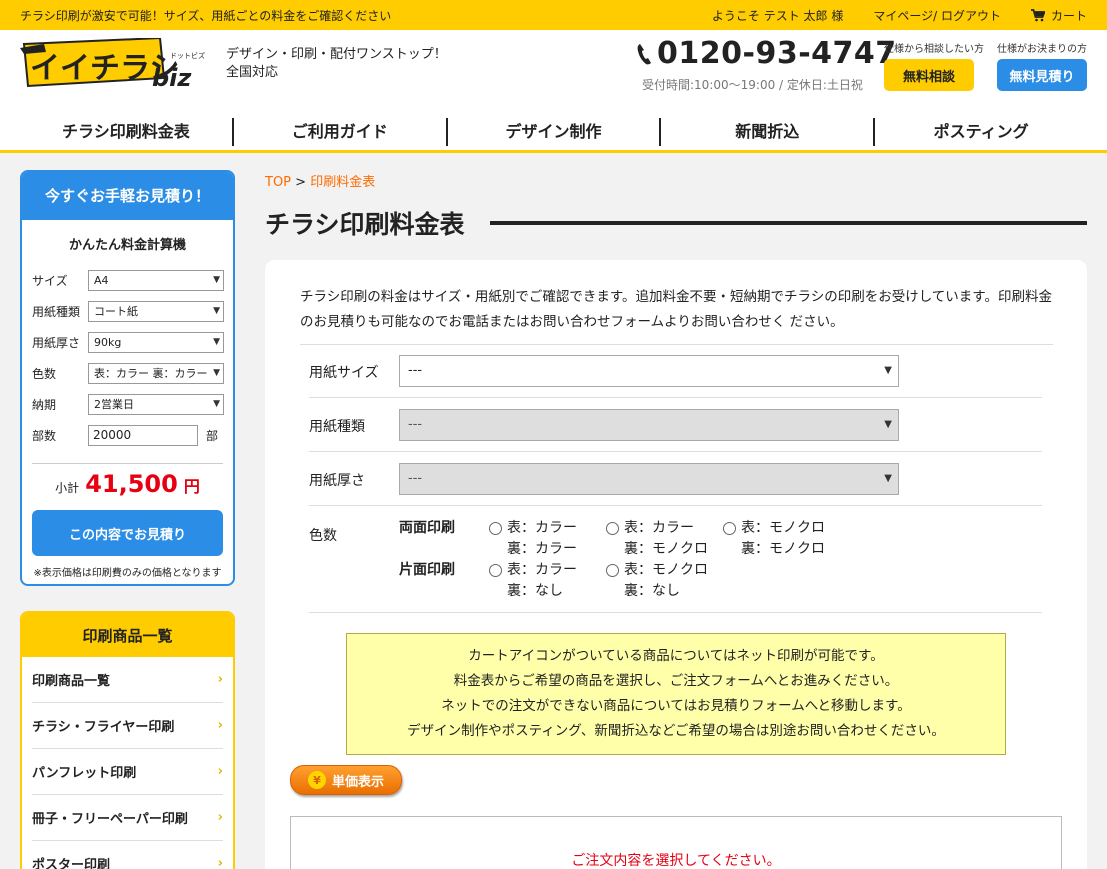 This screenshot has height=869, width=1107. Describe the element at coordinates (929, 75) in the screenshot. I see `free-consult-button: 無料相談` at that location.